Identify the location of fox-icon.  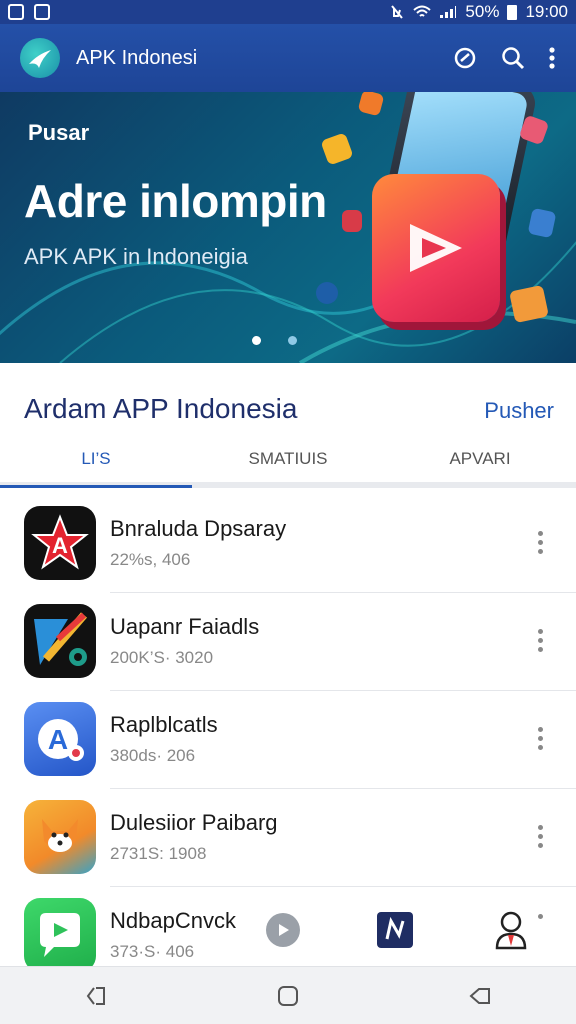
(60, 837).